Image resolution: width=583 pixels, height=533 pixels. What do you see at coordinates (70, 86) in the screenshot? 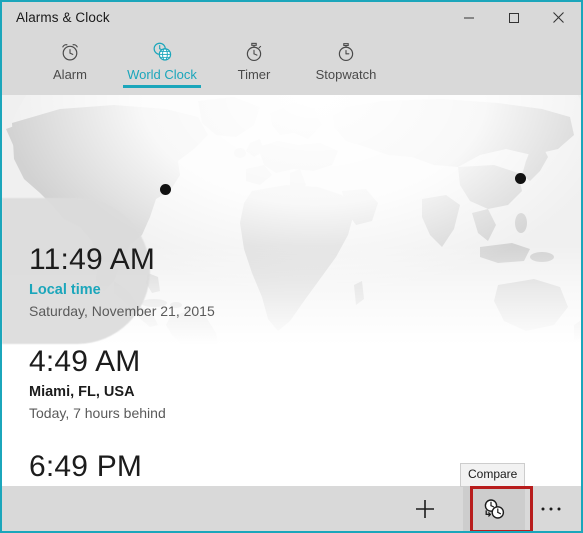
I see `tab-underline-alarm` at bounding box center [70, 86].